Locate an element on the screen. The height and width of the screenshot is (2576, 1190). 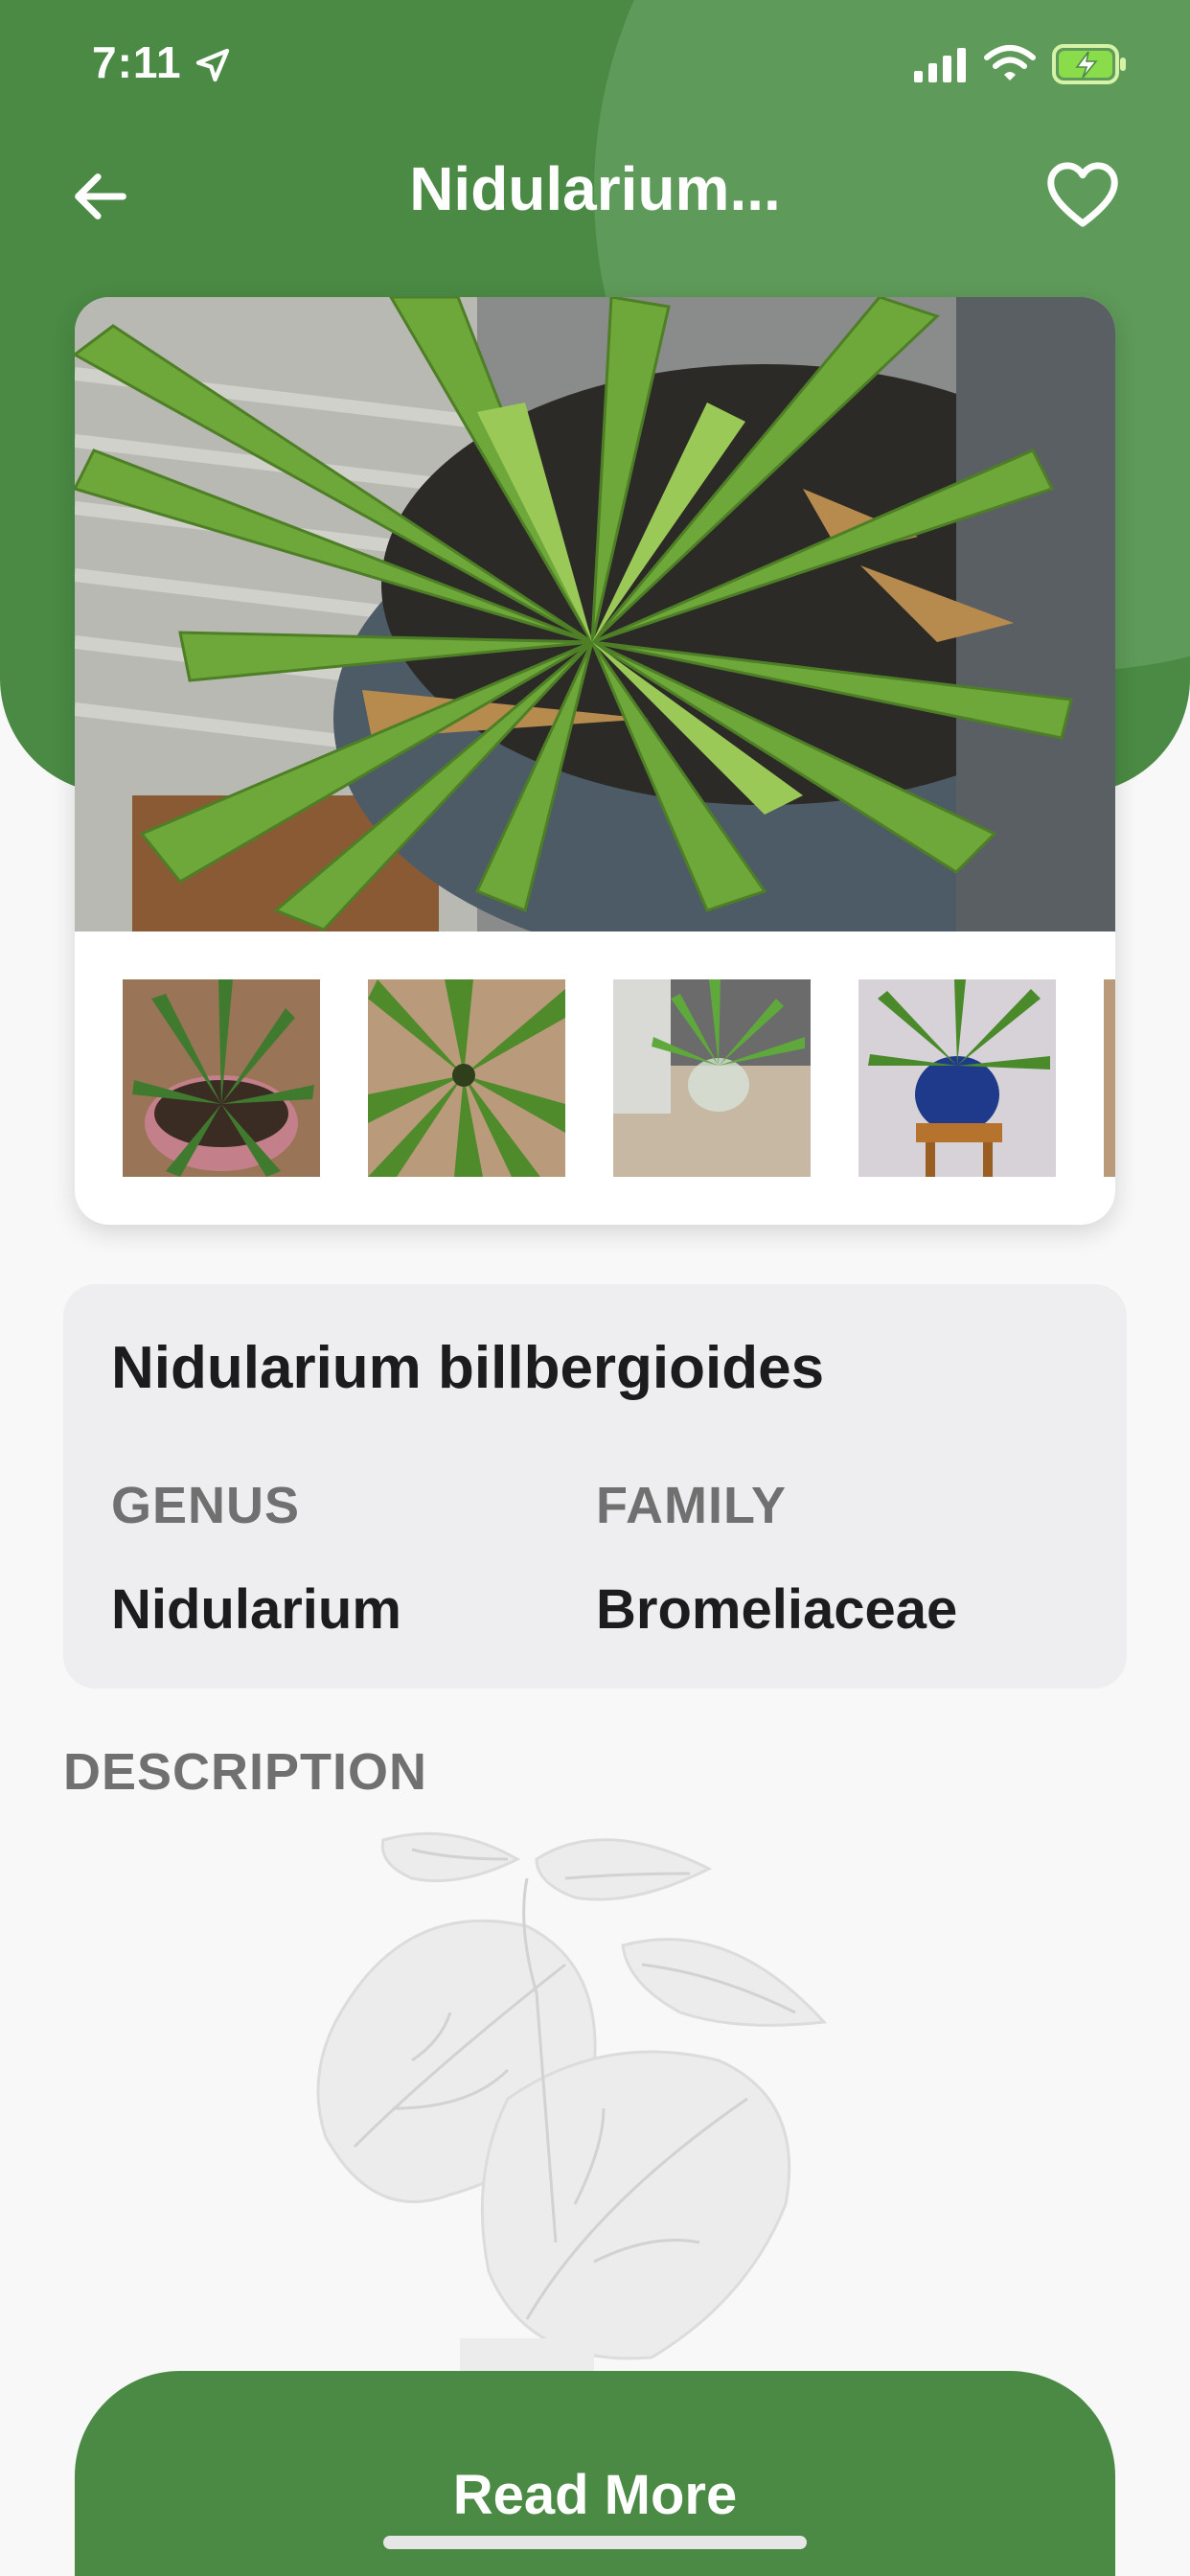
home-indicator is located at coordinates (595, 2542).